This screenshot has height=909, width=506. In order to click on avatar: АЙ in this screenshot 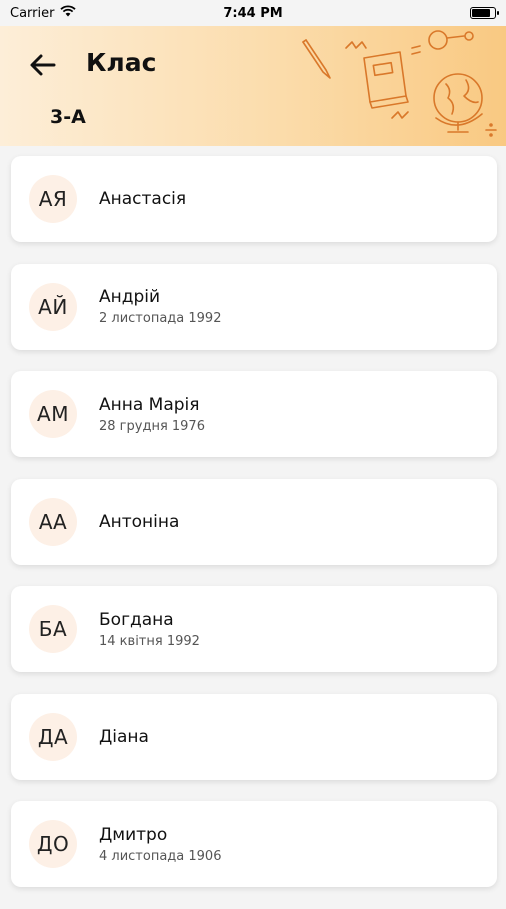, I will do `click(53, 306)`.